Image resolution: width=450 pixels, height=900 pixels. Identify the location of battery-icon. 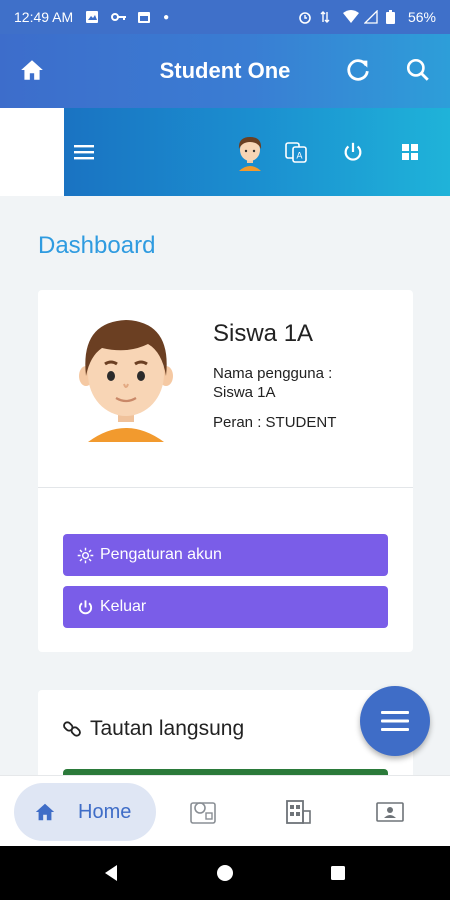
(392, 17).